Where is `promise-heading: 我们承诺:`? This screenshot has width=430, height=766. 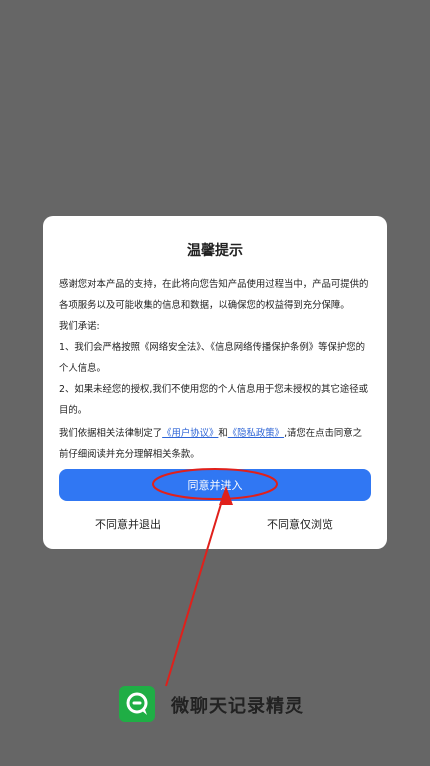
promise-heading: 我们承诺: is located at coordinates (79, 326).